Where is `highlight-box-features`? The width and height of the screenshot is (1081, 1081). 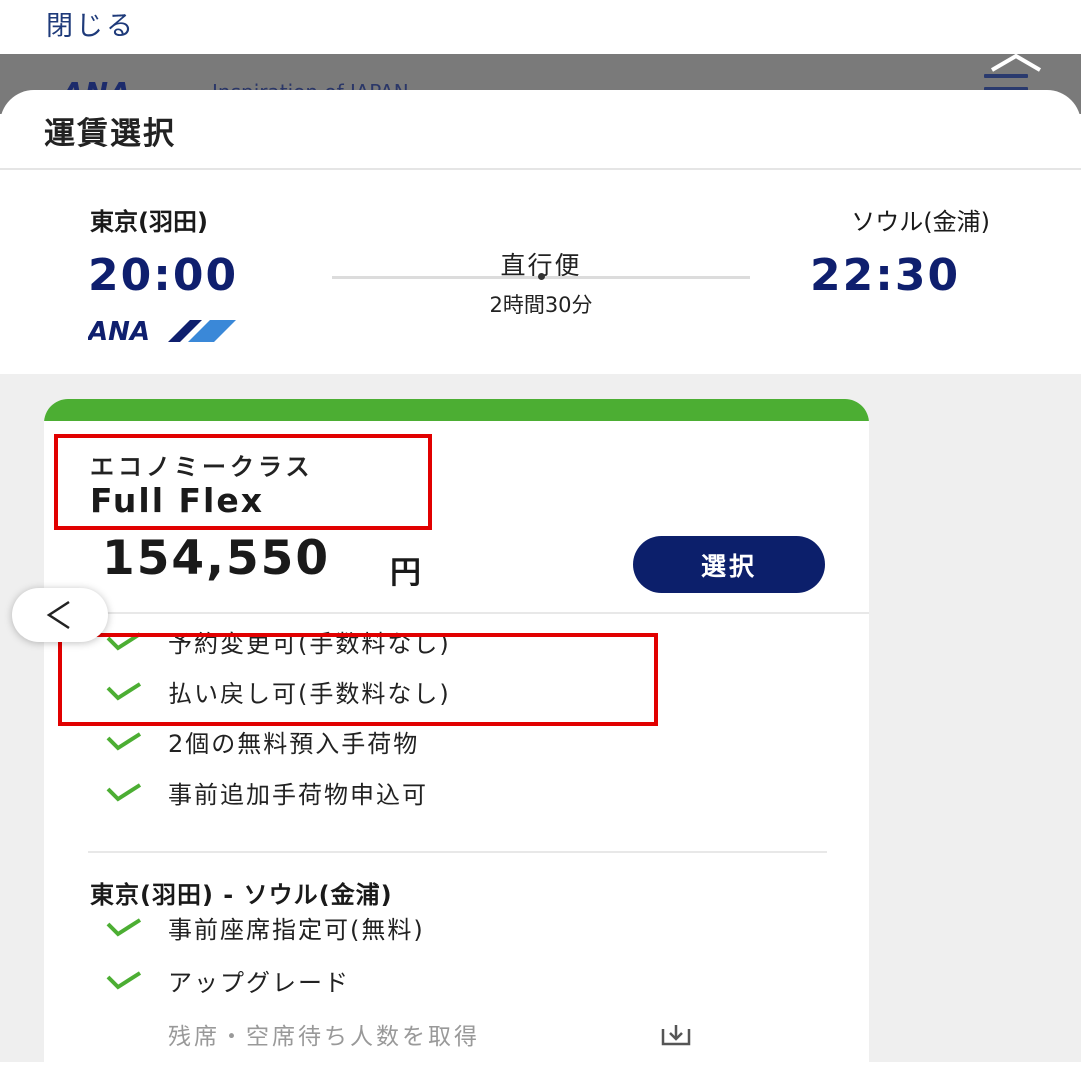
highlight-box-features is located at coordinates (358, 679).